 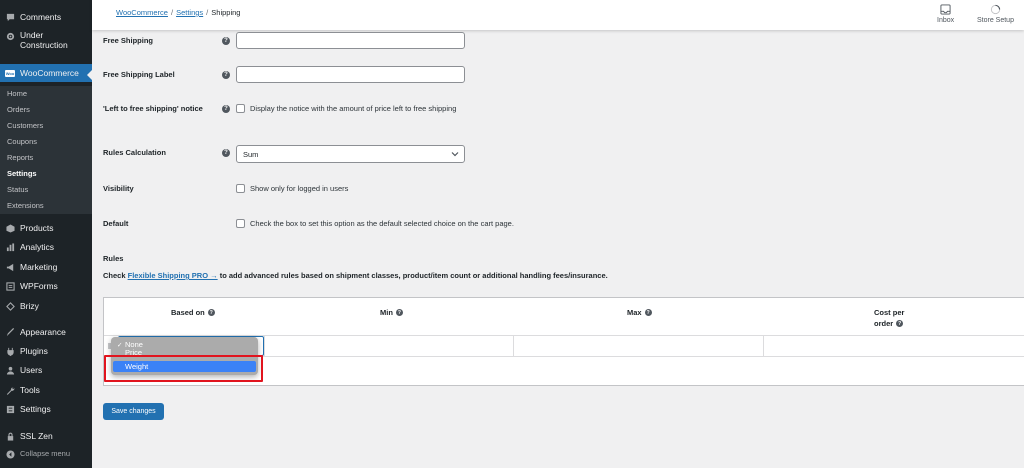 What do you see at coordinates (10, 247) in the screenshot?
I see `chart-bar-icon` at bounding box center [10, 247].